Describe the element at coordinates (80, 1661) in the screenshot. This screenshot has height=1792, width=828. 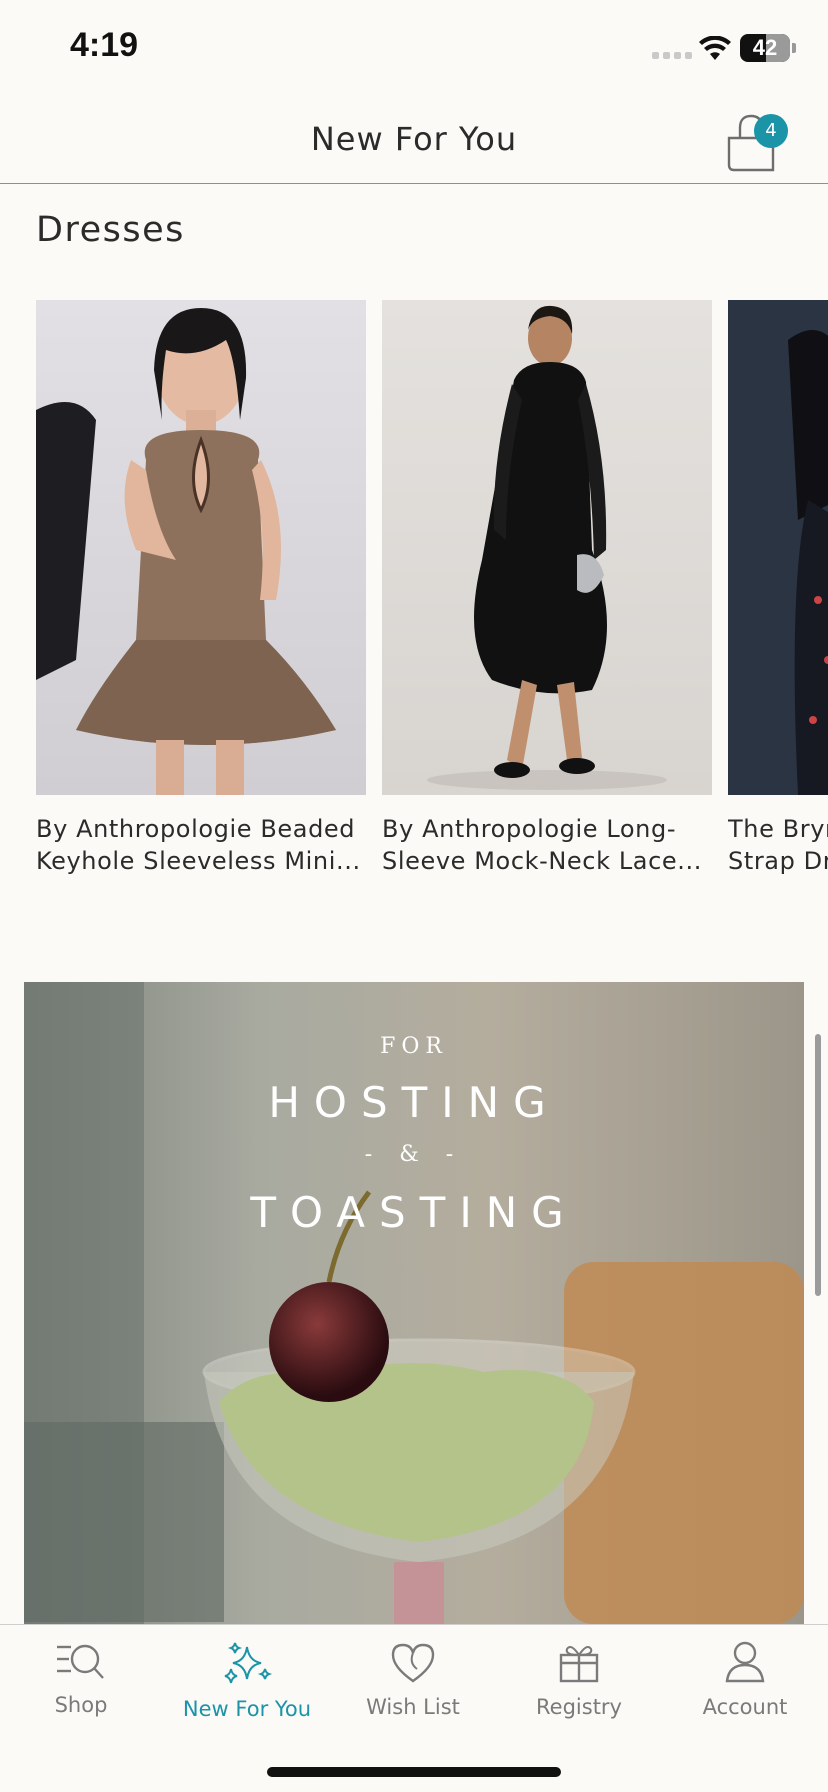
I see `search-icon` at that location.